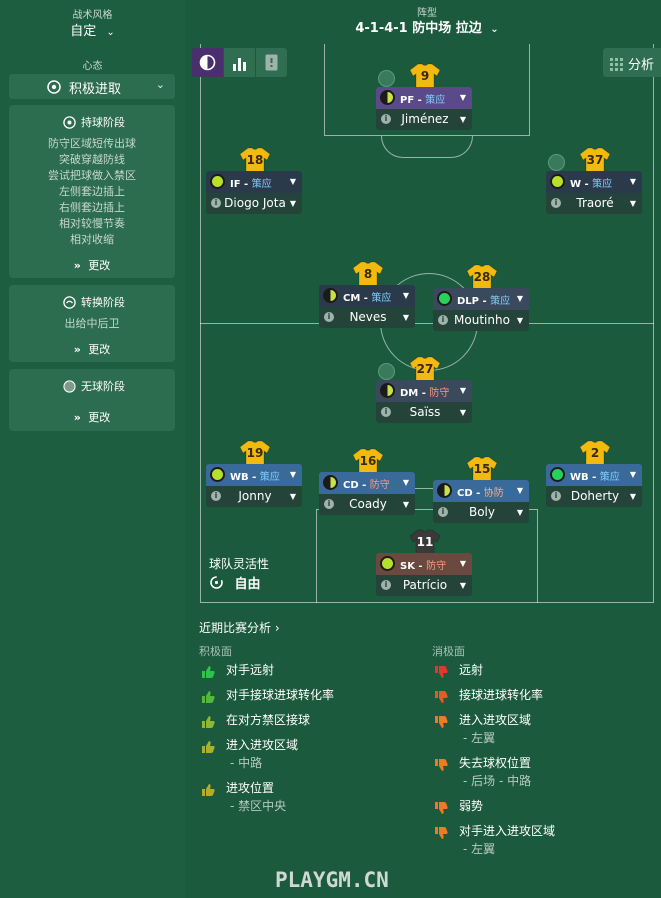 The width and height of the screenshot is (661, 898). I want to click on in-possession-change-button: » 更改, so click(92, 265).